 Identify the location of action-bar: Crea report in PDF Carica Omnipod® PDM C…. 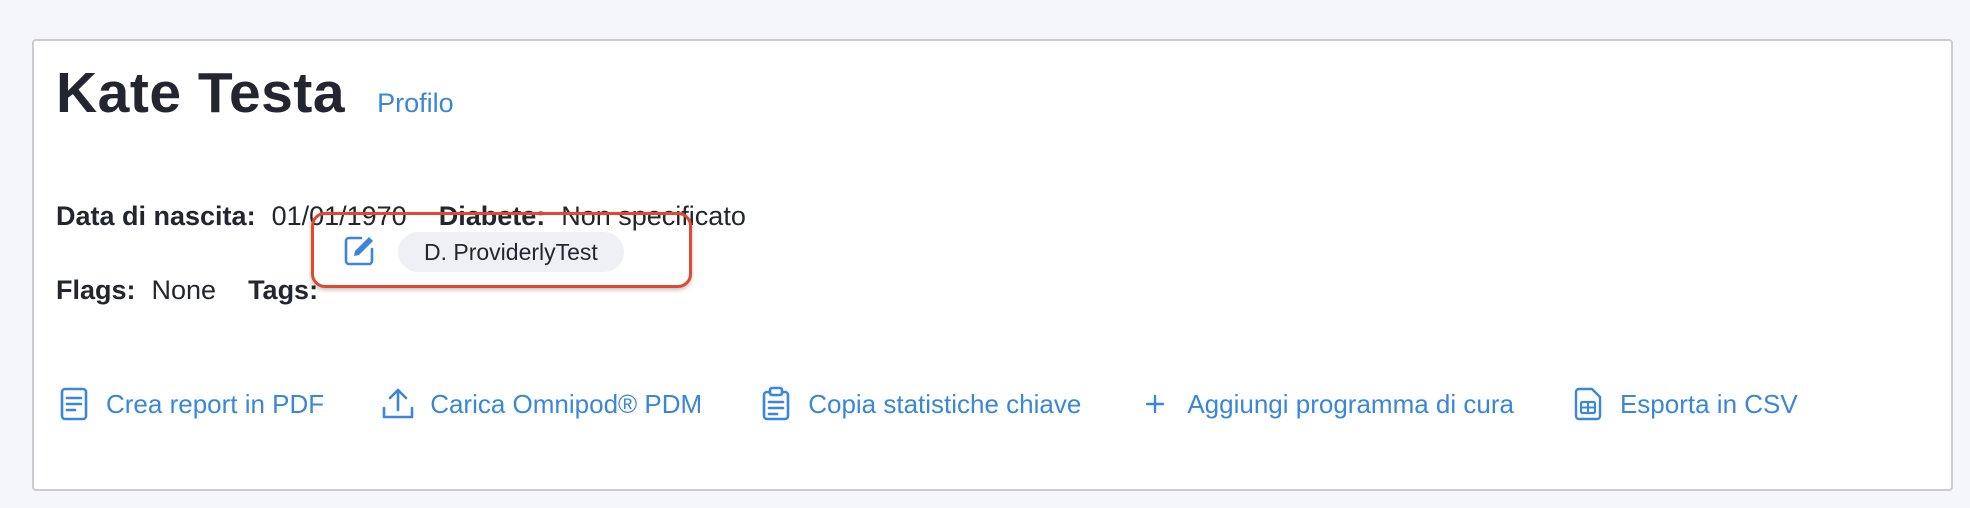
(927, 404).